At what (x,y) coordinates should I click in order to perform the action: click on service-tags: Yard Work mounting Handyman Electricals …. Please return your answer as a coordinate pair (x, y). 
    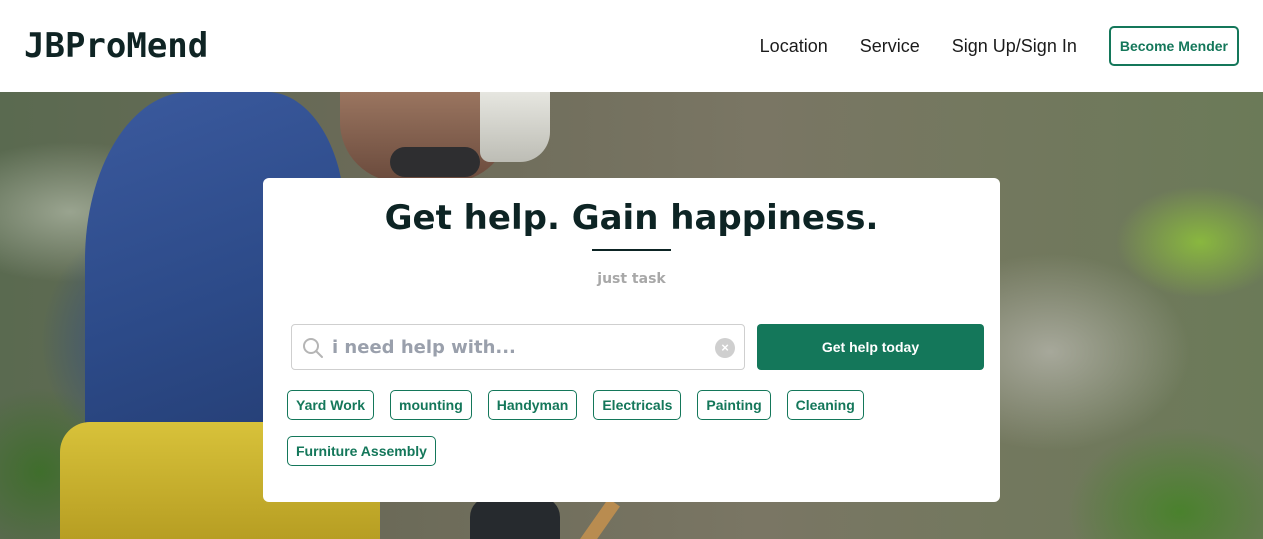
    Looking at the image, I should click on (627, 436).